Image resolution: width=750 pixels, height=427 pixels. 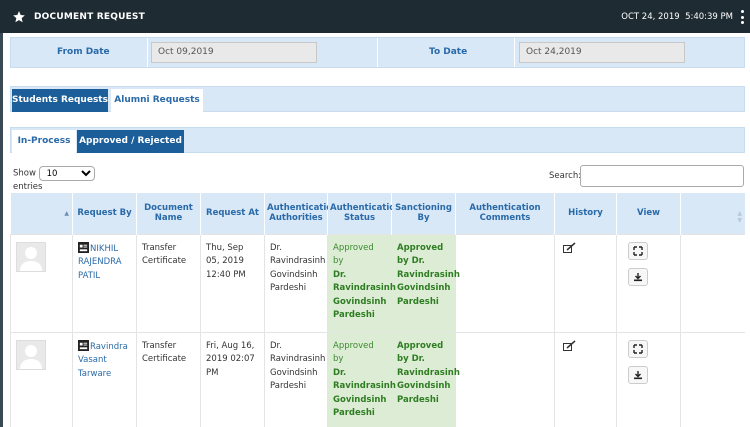 What do you see at coordinates (1, 230) in the screenshot?
I see `left-edge` at bounding box center [1, 230].